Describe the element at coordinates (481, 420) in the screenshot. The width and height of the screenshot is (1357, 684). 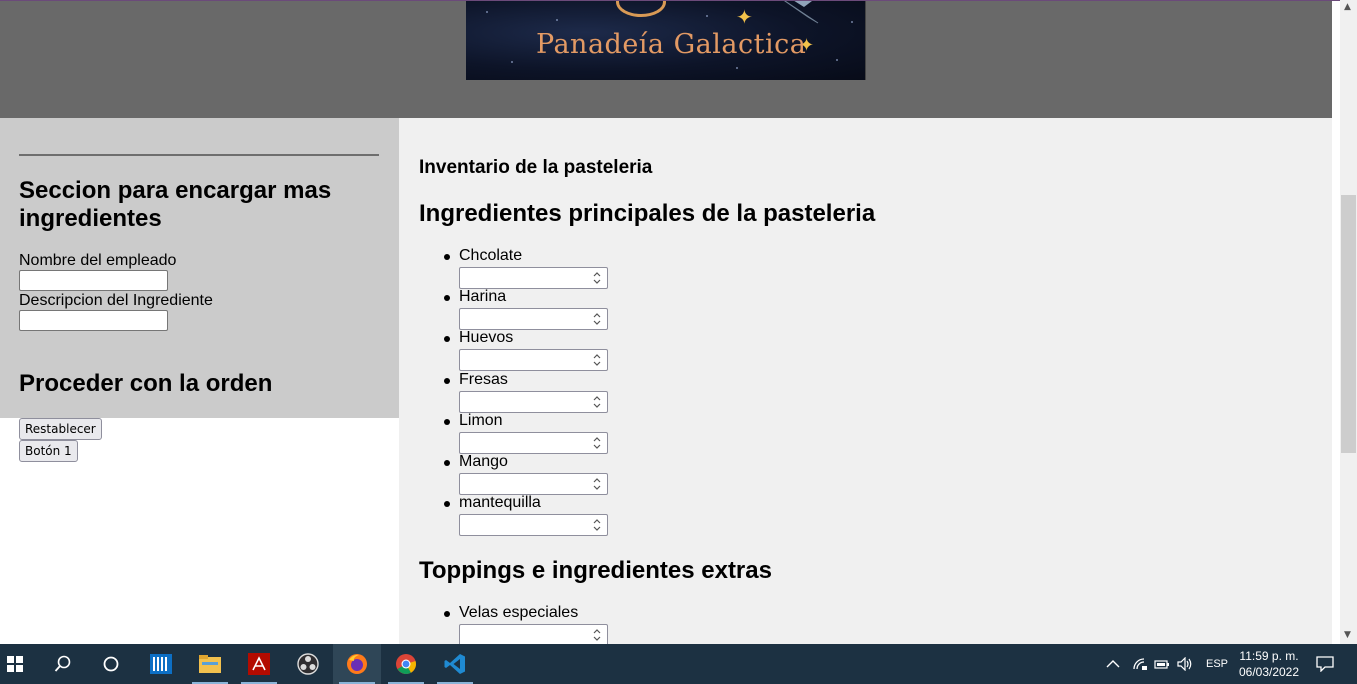
I see `item-label: Limon` at that location.